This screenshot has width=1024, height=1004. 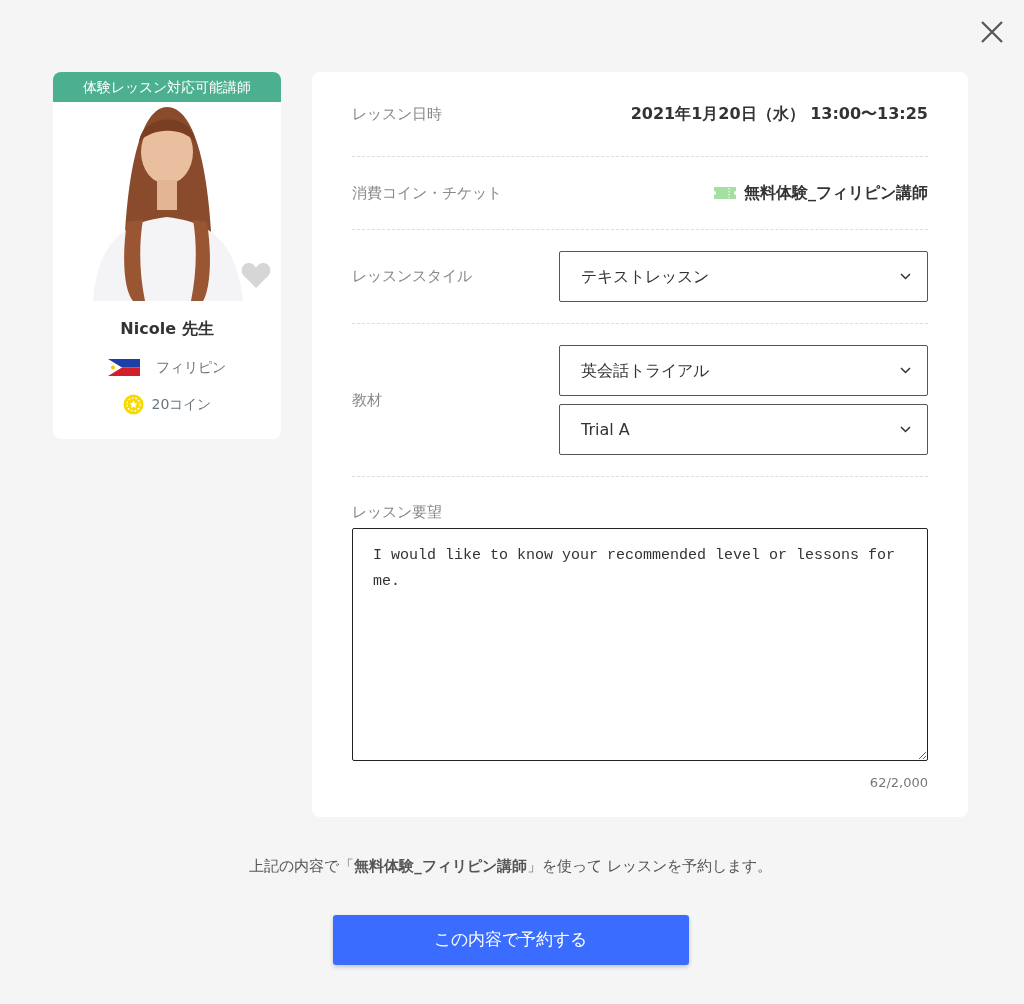 What do you see at coordinates (725, 193) in the screenshot?
I see `ticket-icon` at bounding box center [725, 193].